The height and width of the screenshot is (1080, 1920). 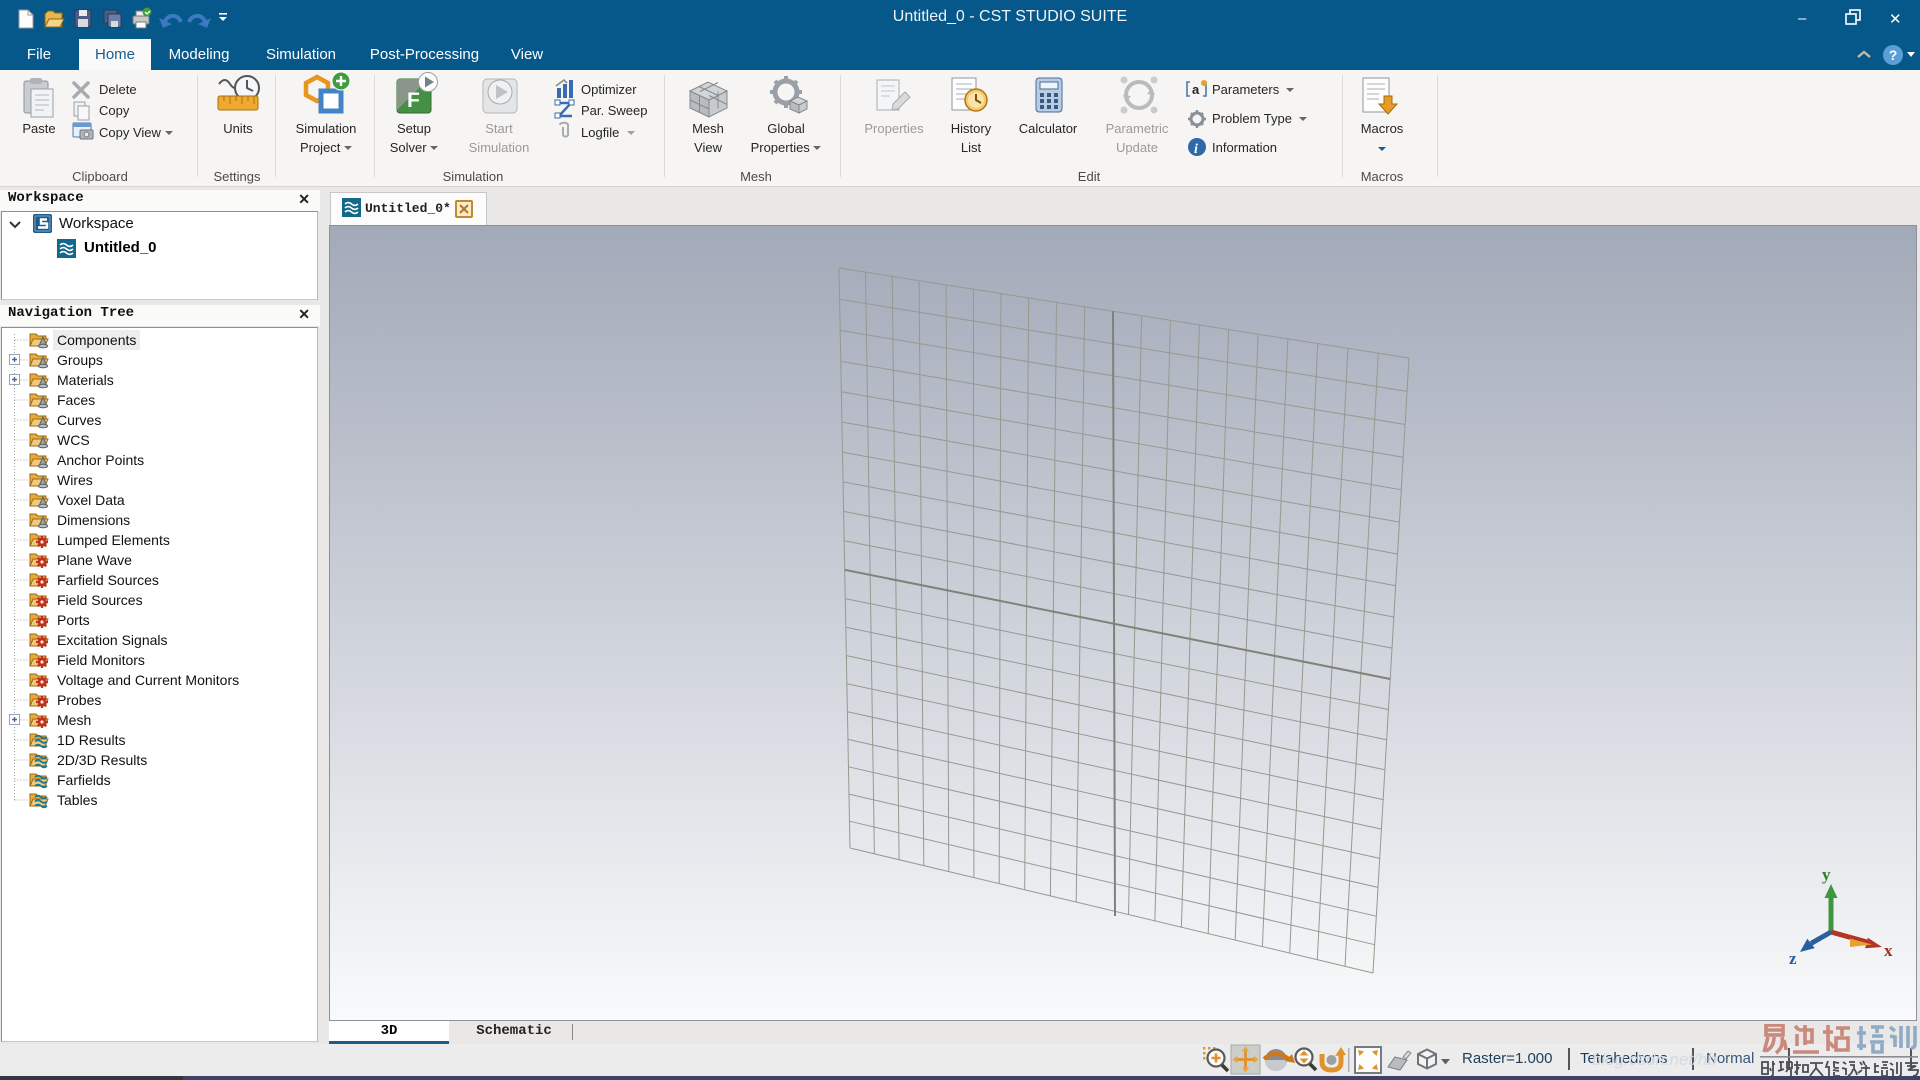 I want to click on svg-text: F, so click(x=413, y=100).